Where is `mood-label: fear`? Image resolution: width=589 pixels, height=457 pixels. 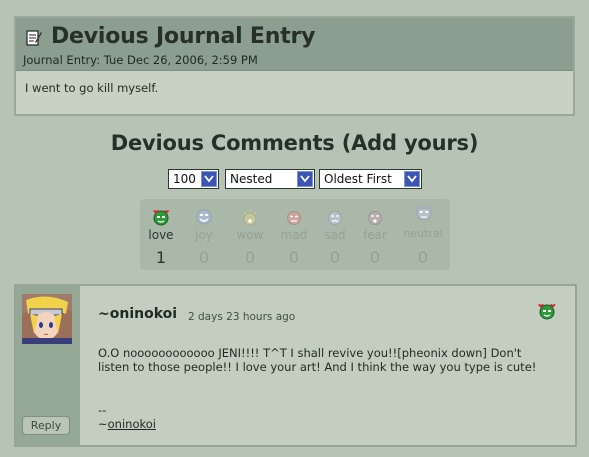
mood-label: fear is located at coordinates (375, 235).